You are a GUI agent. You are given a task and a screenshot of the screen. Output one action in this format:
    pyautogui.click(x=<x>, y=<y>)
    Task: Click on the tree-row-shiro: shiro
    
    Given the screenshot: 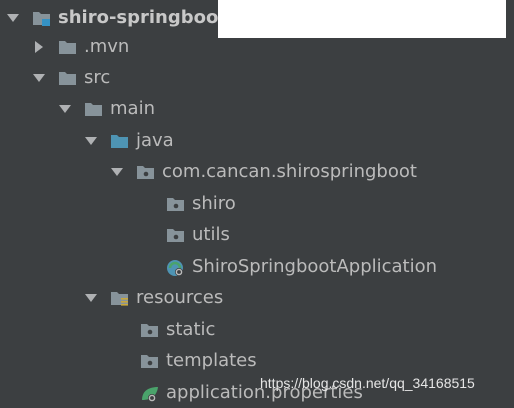 What is the action you would take?
    pyautogui.click(x=257, y=203)
    